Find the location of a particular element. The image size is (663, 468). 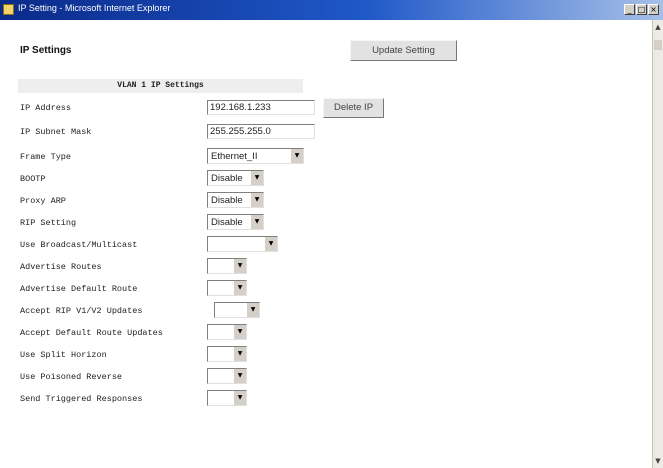

poisoned-reverse-label: Use Poisoned Reverse is located at coordinates (71, 377).